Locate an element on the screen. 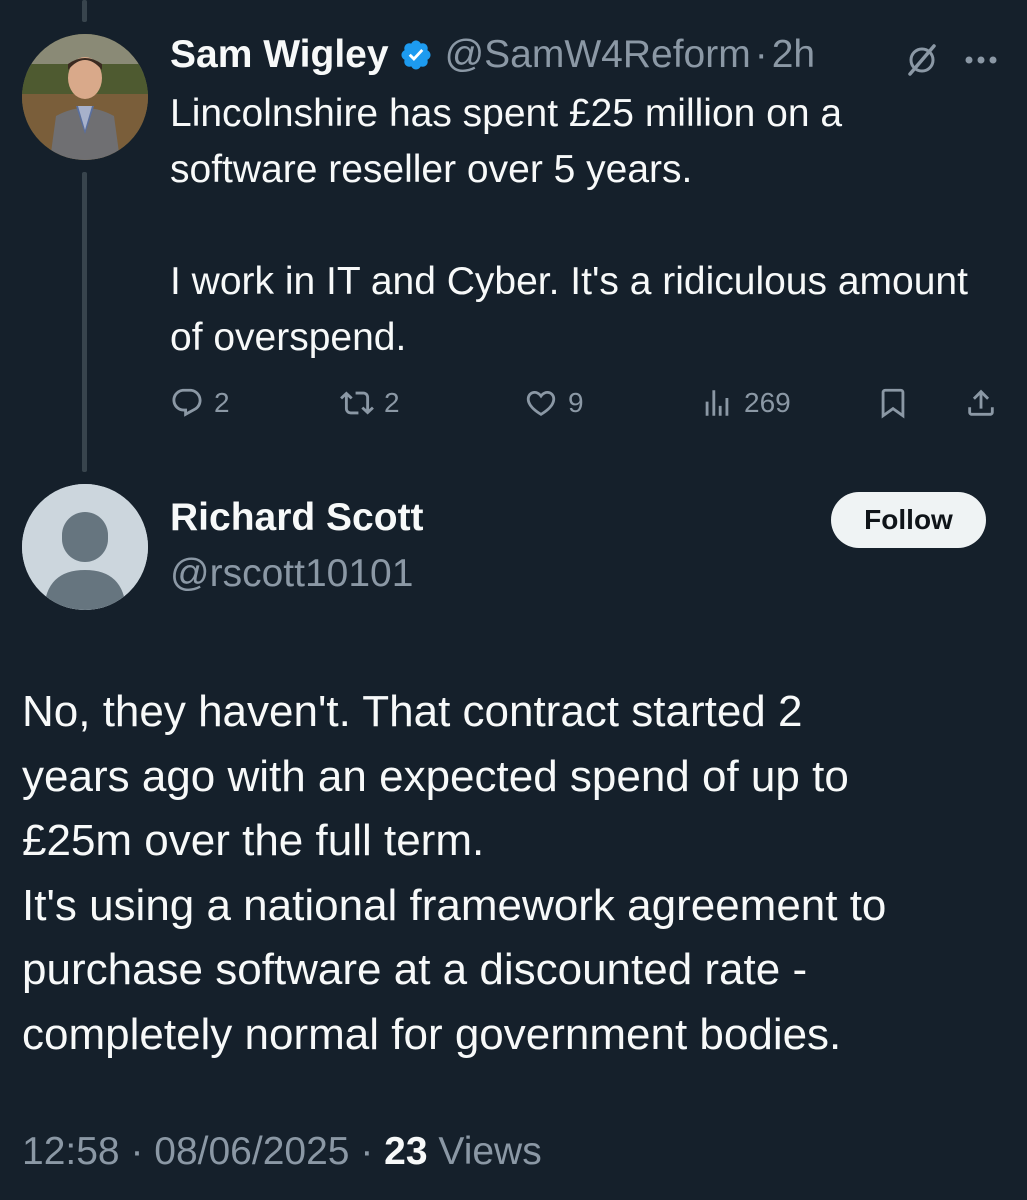 Image resolution: width=1027 pixels, height=1200 pixels. share-icon is located at coordinates (981, 402).